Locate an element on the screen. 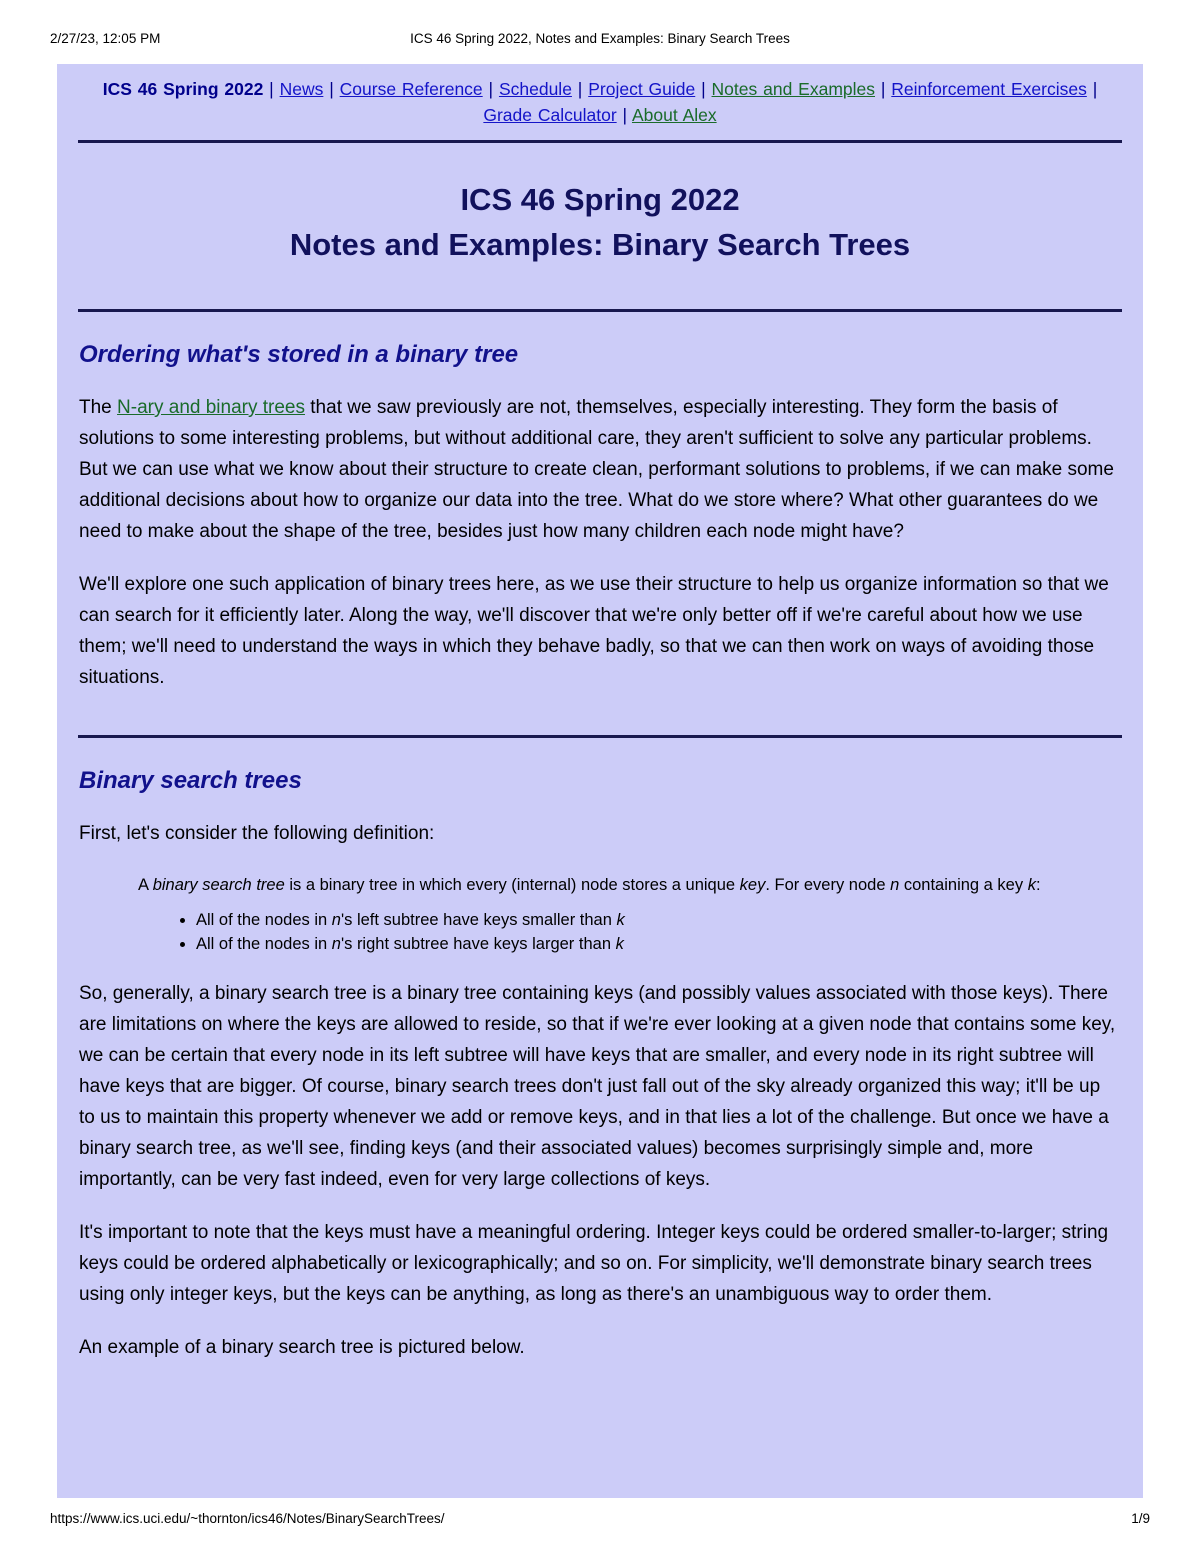 This screenshot has height=1553, width=1200. nav-link-news: News is located at coordinates (302, 89).